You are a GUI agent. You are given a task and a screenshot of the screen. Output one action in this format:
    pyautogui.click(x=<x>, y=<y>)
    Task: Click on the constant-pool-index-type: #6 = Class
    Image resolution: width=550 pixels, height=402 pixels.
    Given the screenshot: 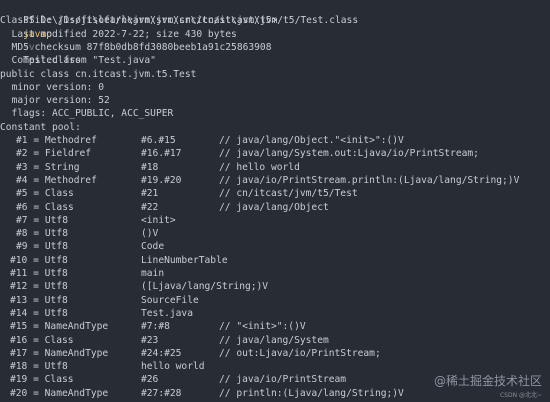 What is the action you would take?
    pyautogui.click(x=45, y=207)
    